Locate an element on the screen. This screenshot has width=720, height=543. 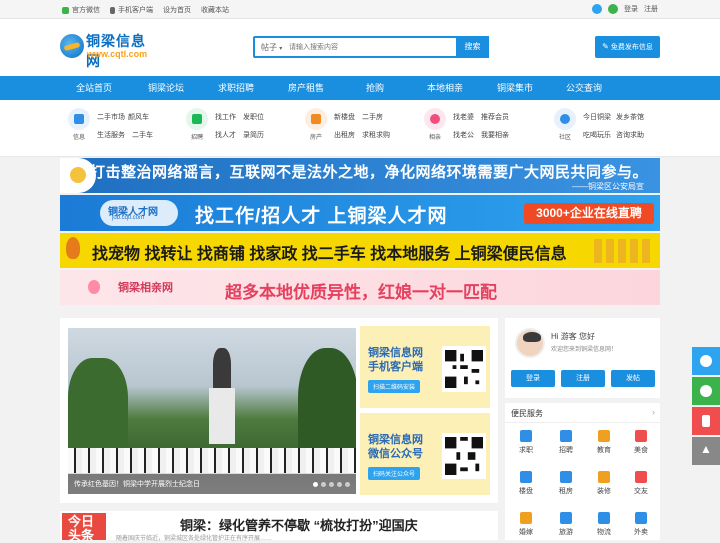
qr-code-icon is located at coordinates (464, 369).